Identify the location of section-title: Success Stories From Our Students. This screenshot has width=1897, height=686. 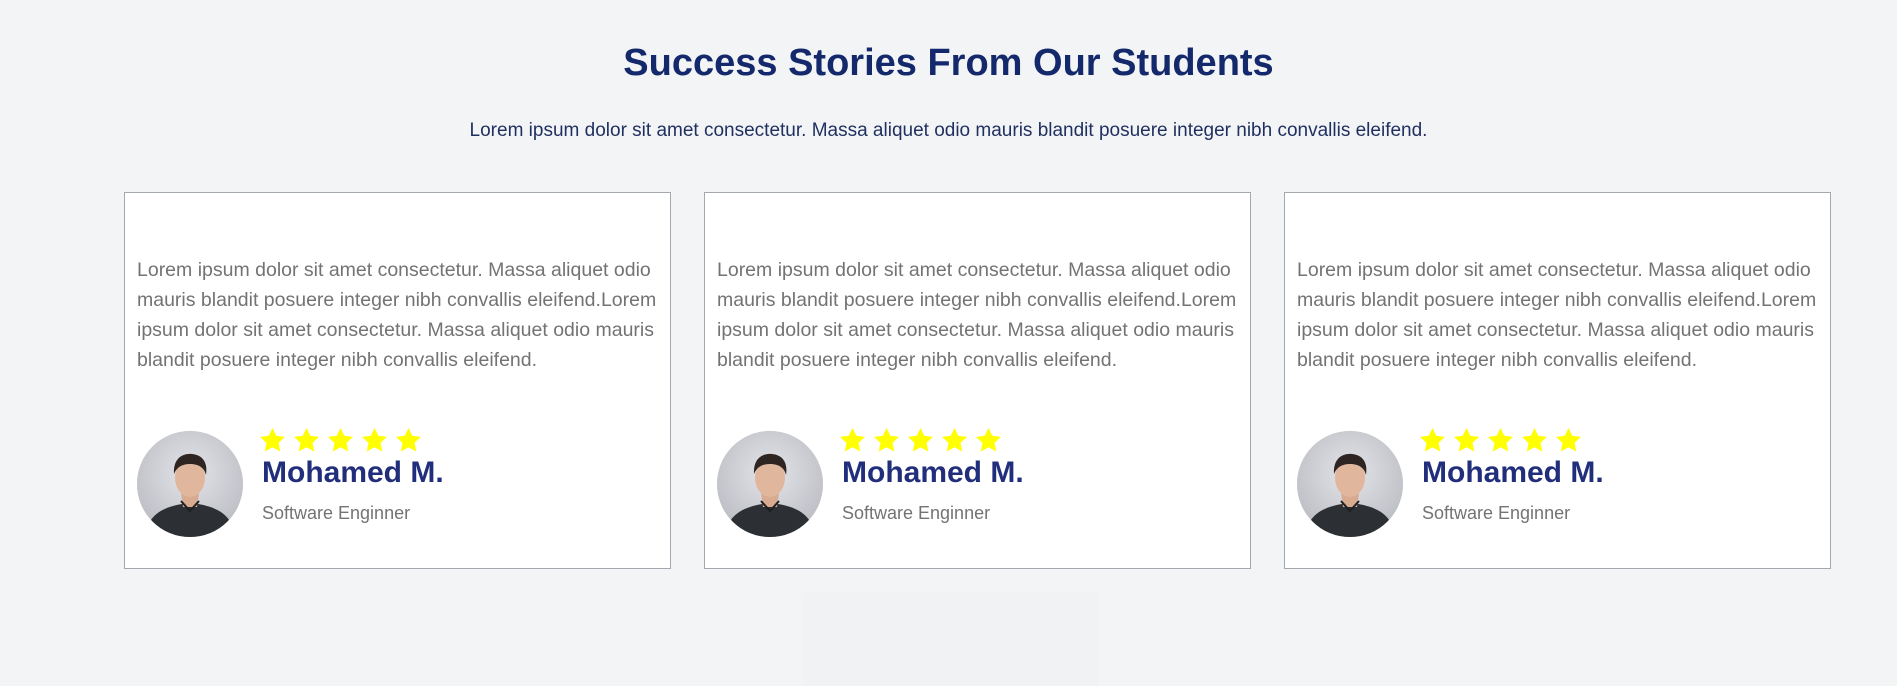
(948, 63).